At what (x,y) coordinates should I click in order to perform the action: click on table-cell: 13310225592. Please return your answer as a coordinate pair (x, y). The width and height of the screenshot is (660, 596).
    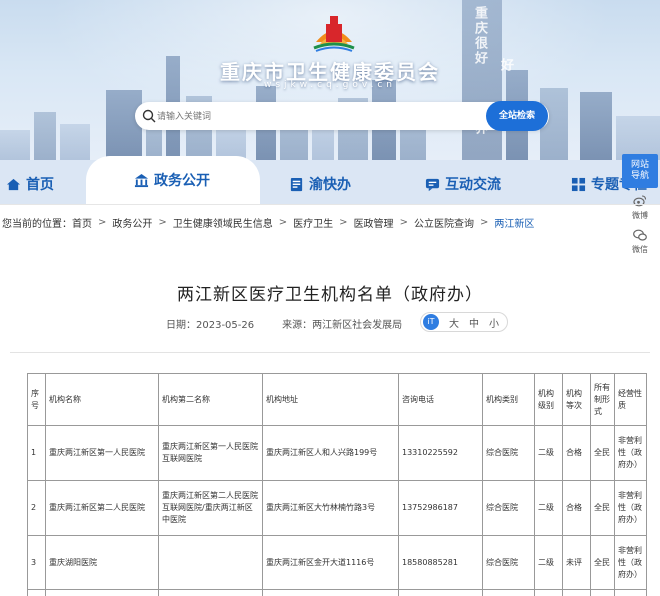
    Looking at the image, I should click on (440, 453).